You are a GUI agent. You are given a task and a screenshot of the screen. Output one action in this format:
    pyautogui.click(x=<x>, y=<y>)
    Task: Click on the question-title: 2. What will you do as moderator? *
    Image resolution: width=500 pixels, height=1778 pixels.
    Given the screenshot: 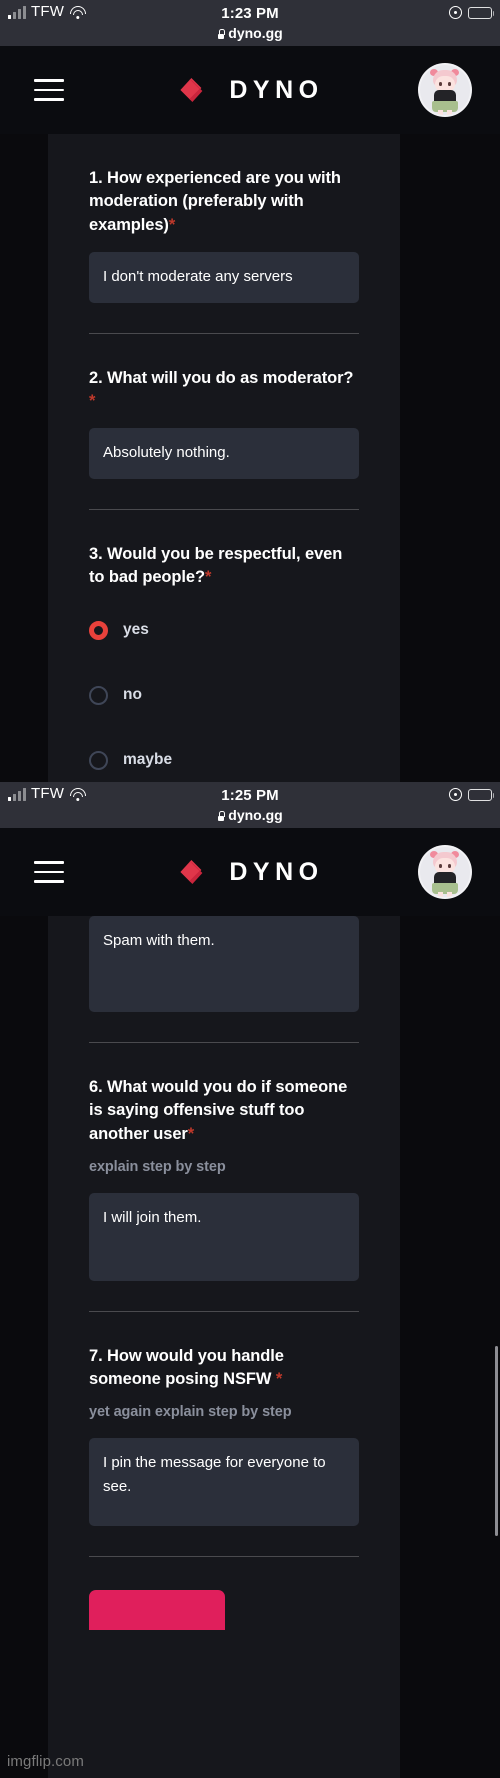 What is the action you would take?
    pyautogui.click(x=224, y=390)
    